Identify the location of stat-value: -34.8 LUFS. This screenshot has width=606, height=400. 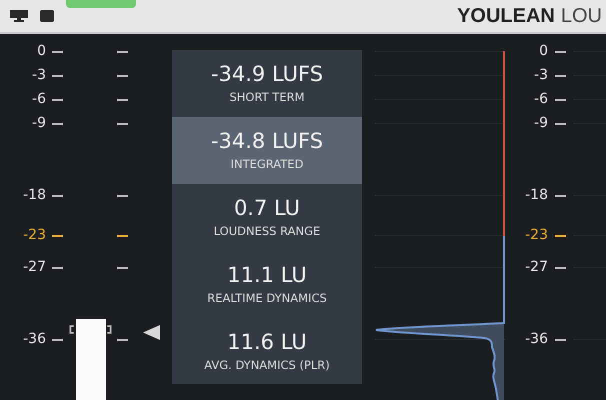
(267, 141).